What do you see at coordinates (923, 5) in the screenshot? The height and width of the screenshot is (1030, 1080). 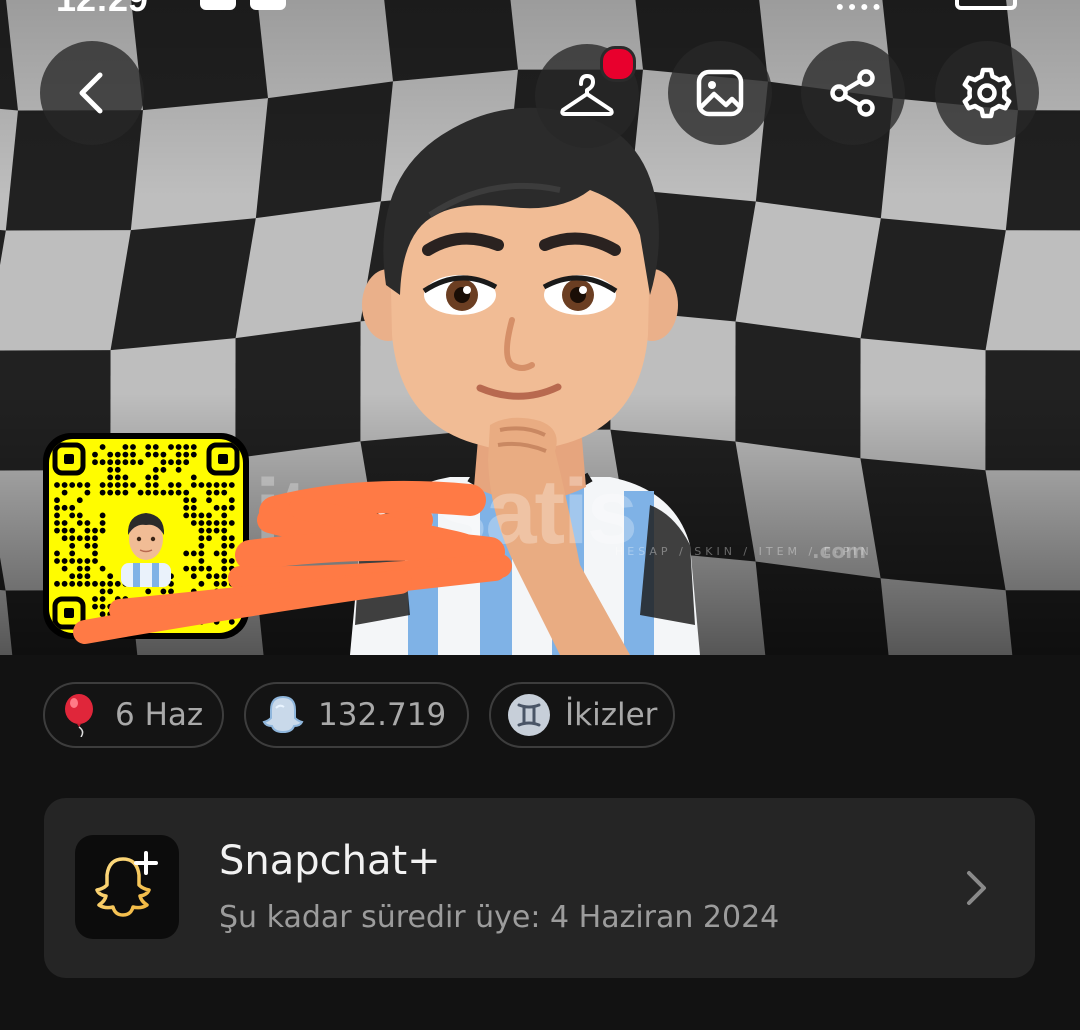 I see `wifi-icon` at bounding box center [923, 5].